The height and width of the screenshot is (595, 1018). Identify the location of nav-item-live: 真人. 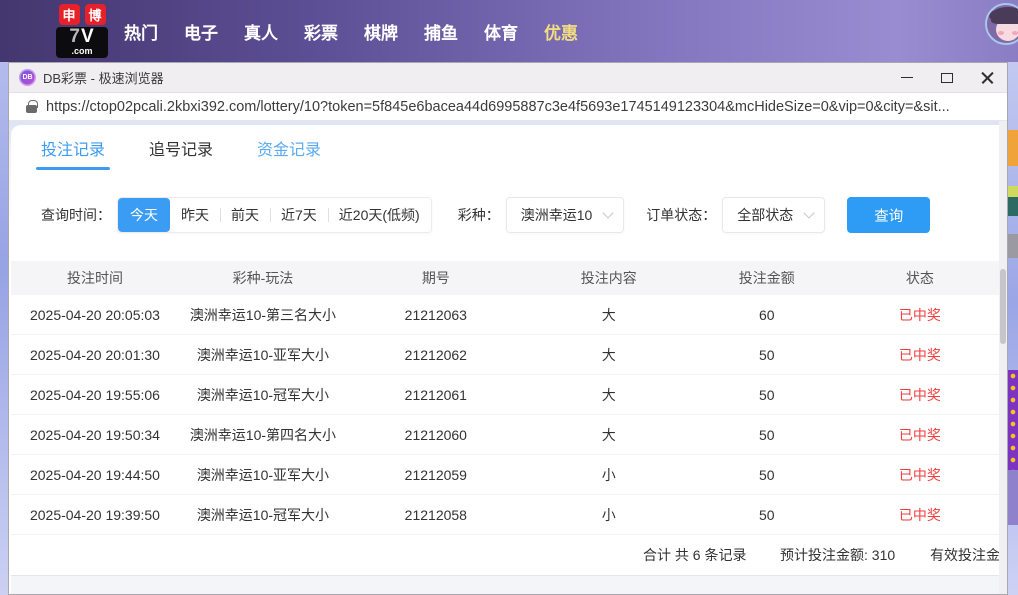
(261, 31).